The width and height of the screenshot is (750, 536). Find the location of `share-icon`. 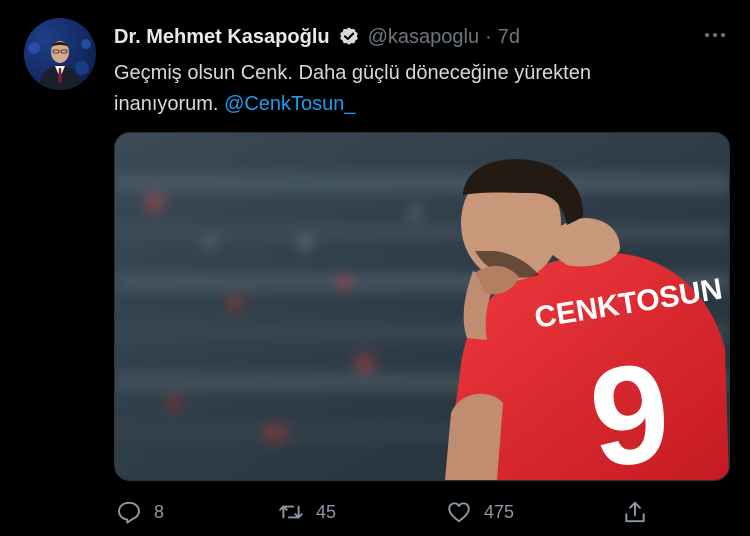

share-icon is located at coordinates (635, 512).